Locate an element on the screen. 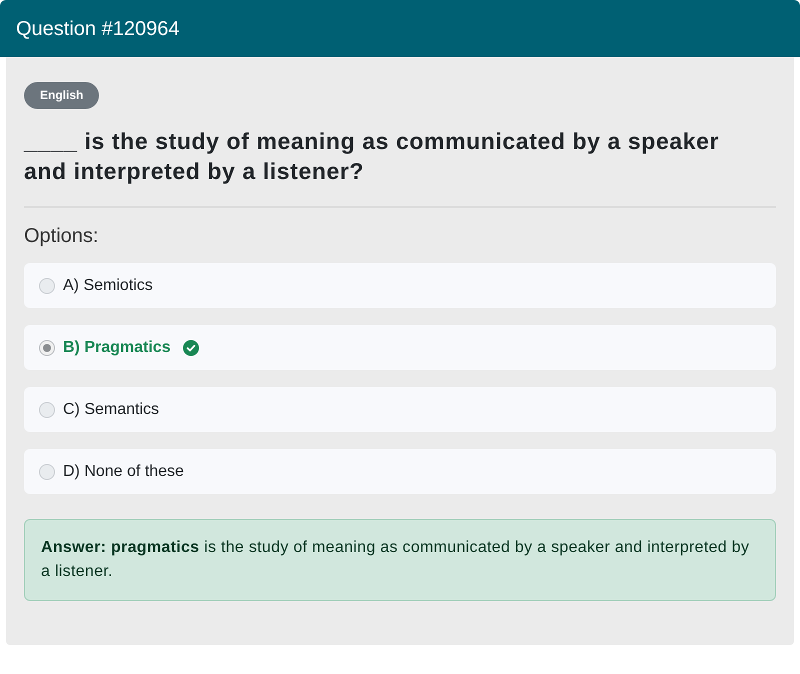  option-row: A) Semiotics is located at coordinates (400, 285).